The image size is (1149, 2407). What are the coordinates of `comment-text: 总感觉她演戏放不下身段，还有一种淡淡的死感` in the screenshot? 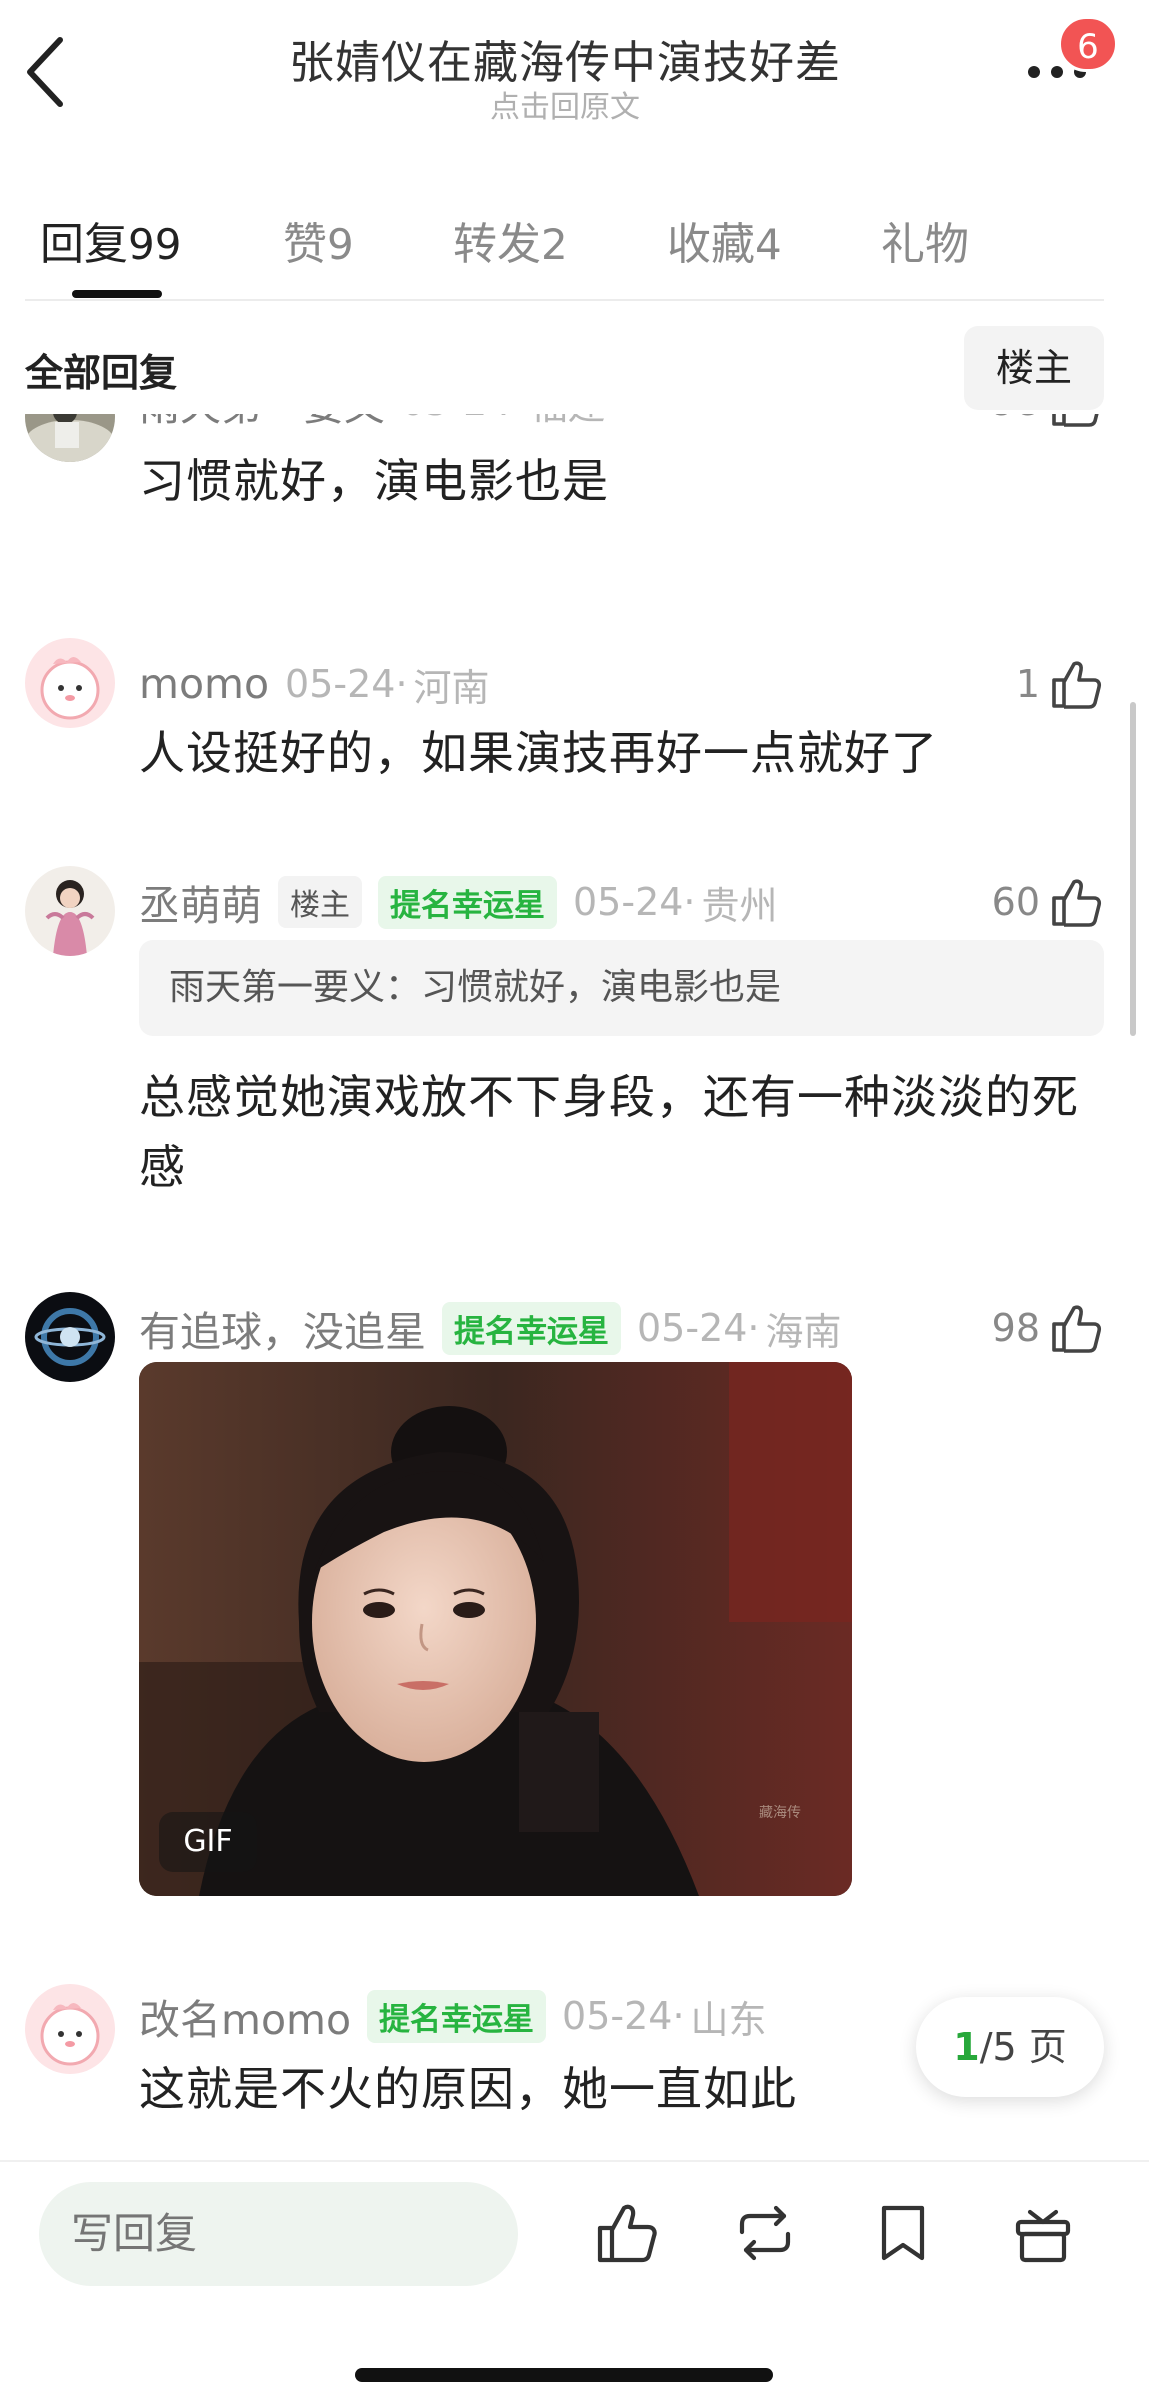 It's located at (609, 1132).